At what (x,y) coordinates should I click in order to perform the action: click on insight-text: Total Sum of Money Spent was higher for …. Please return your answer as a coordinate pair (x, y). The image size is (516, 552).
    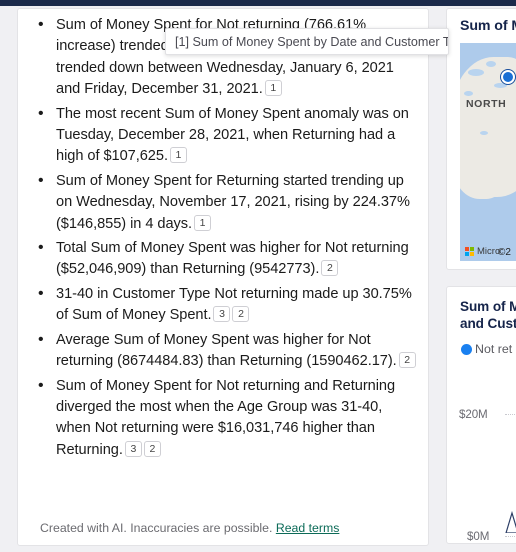
    Looking at the image, I should click on (232, 259).